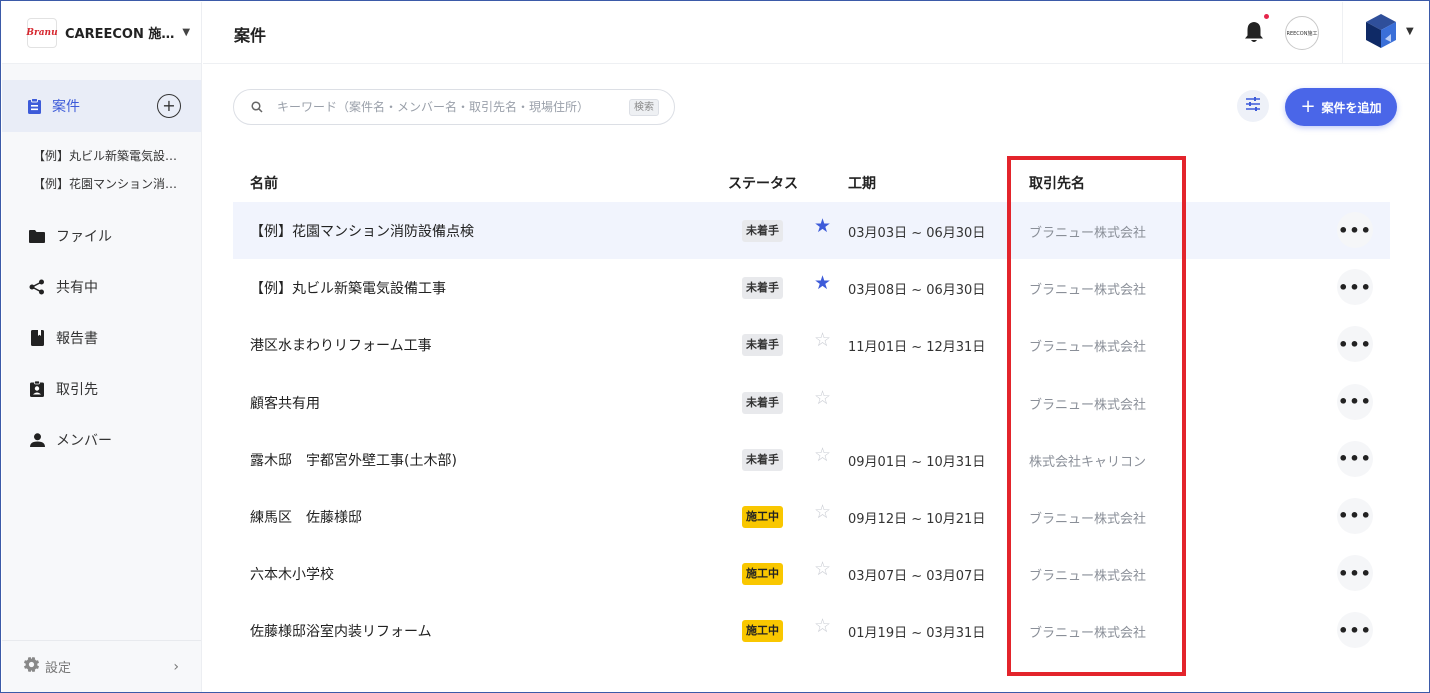  What do you see at coordinates (1057, 183) in the screenshot?
I see `column-header-client: 取引先名` at bounding box center [1057, 183].